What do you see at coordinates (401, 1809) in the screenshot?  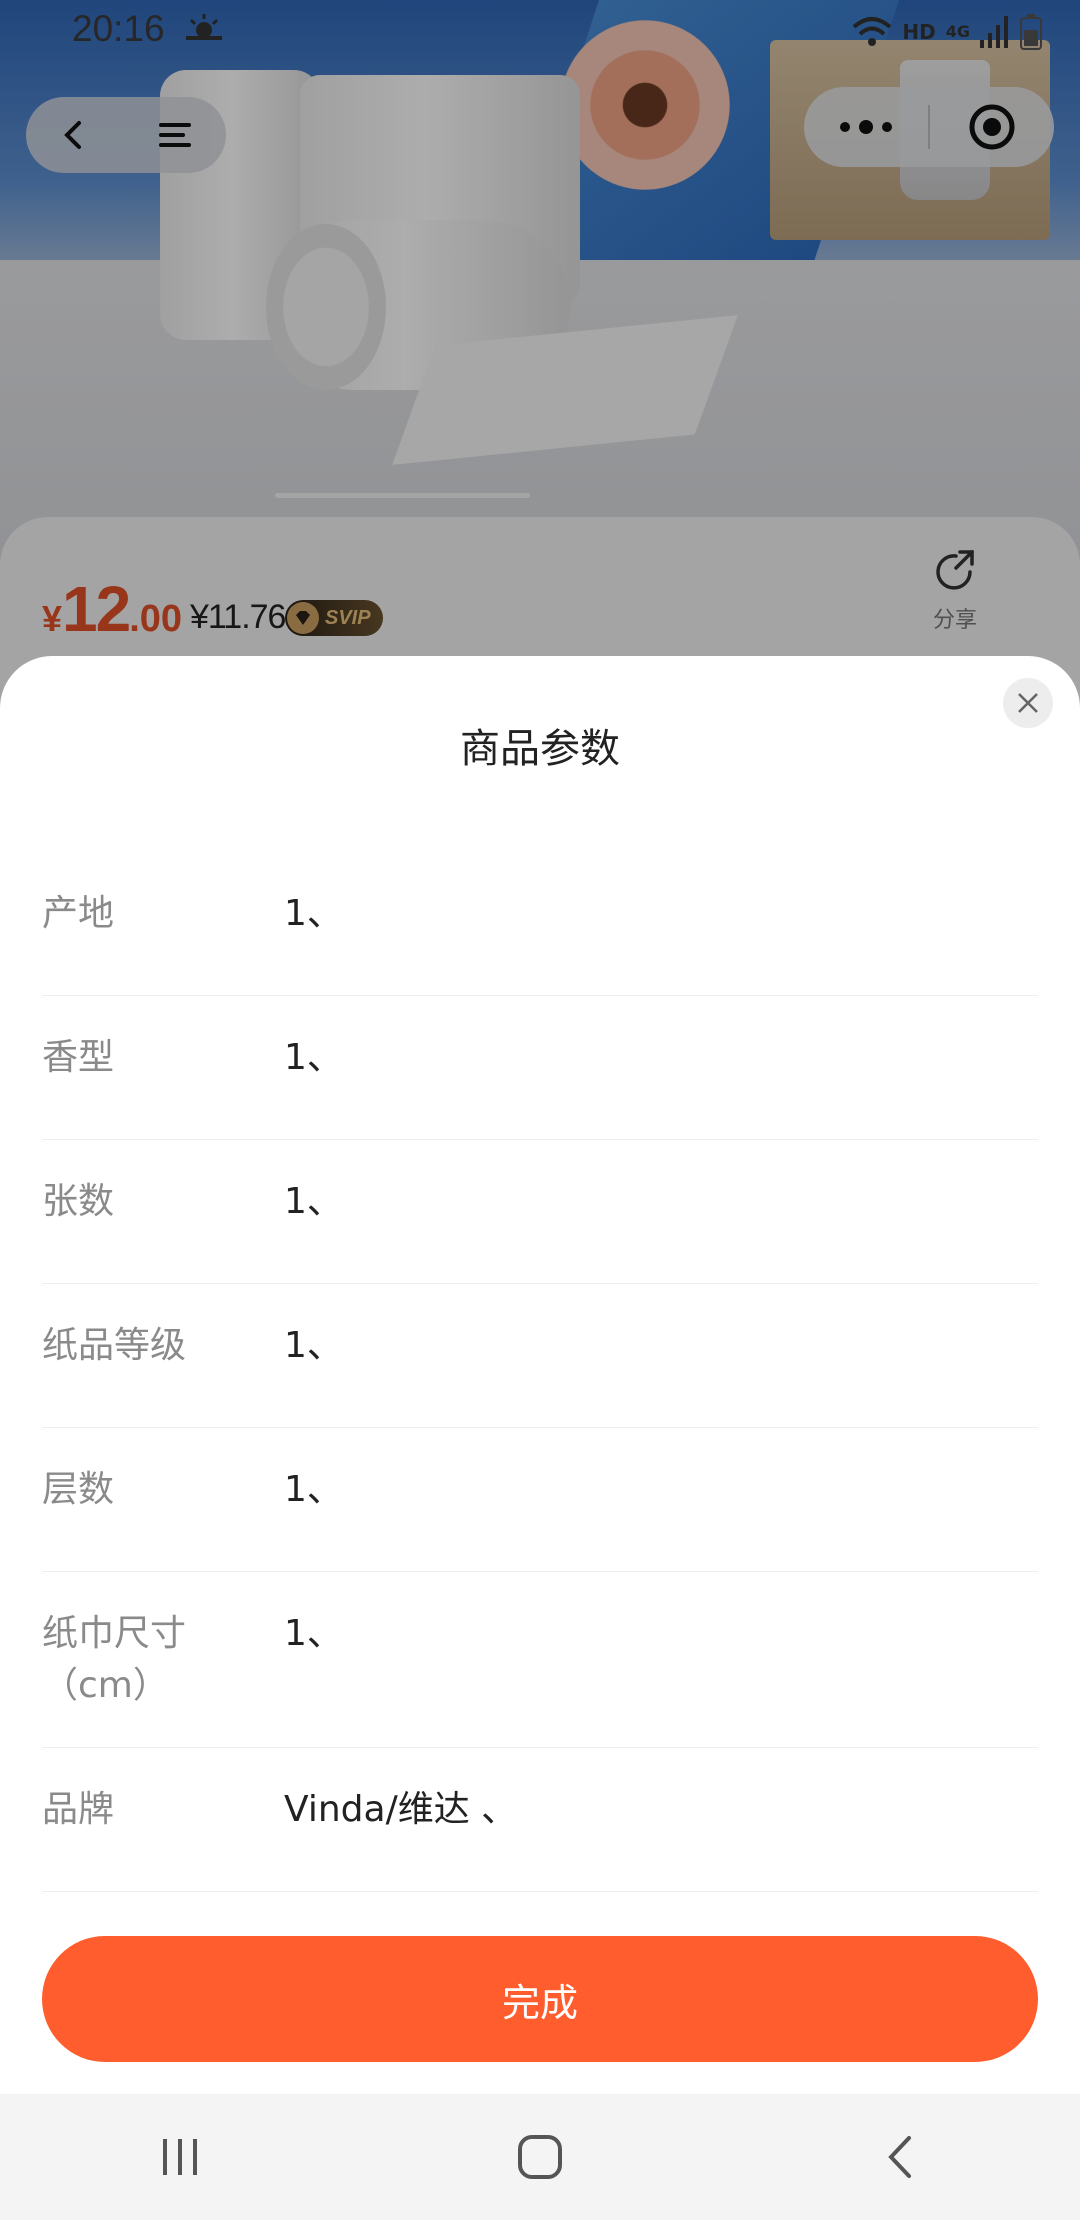 I see `param-value: Vinda/维达 、` at bounding box center [401, 1809].